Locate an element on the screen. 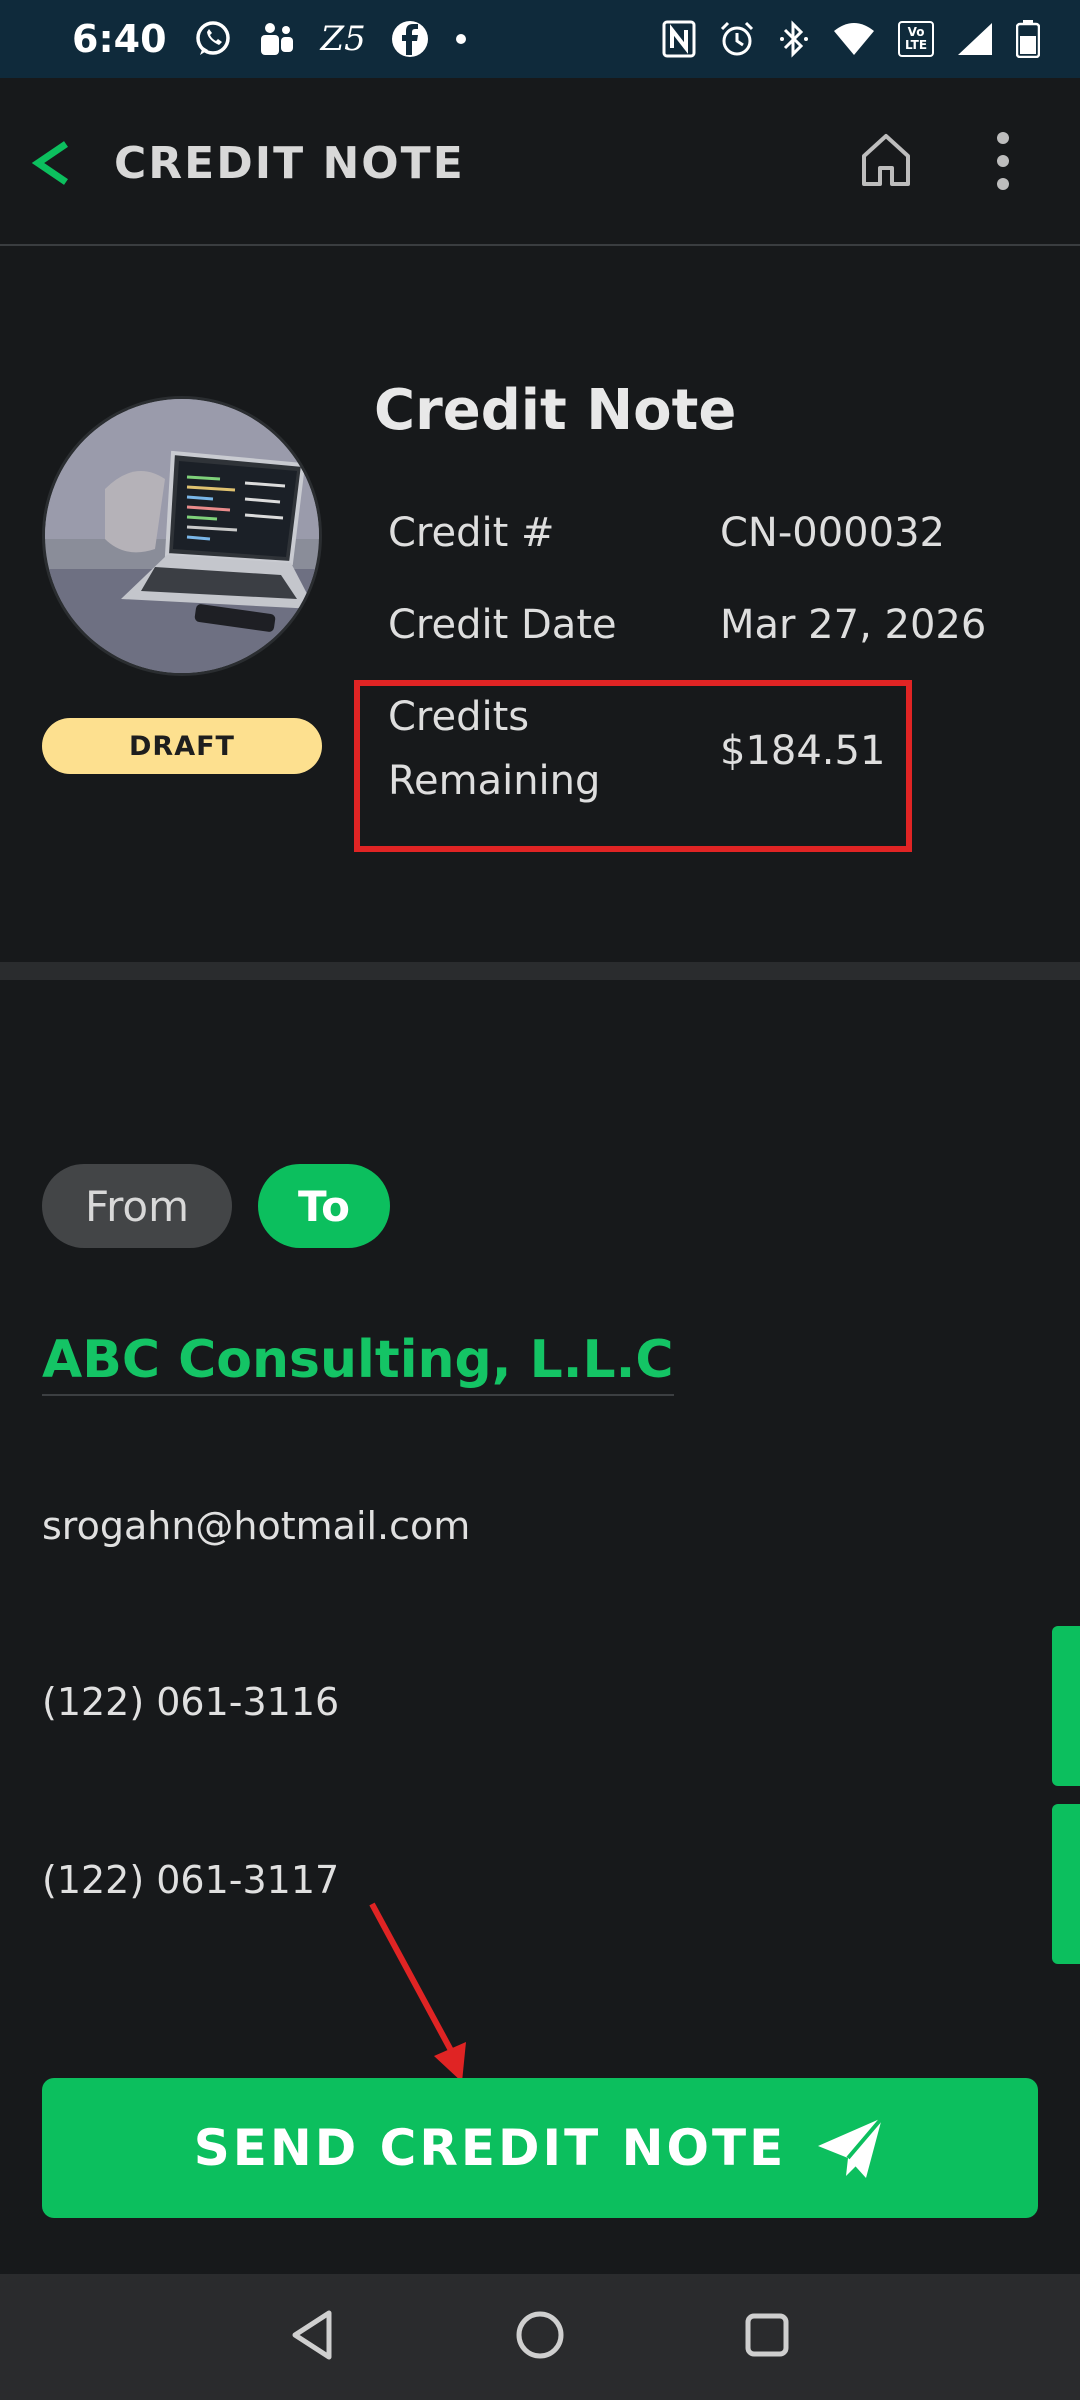  home-button is located at coordinates (886, 160).